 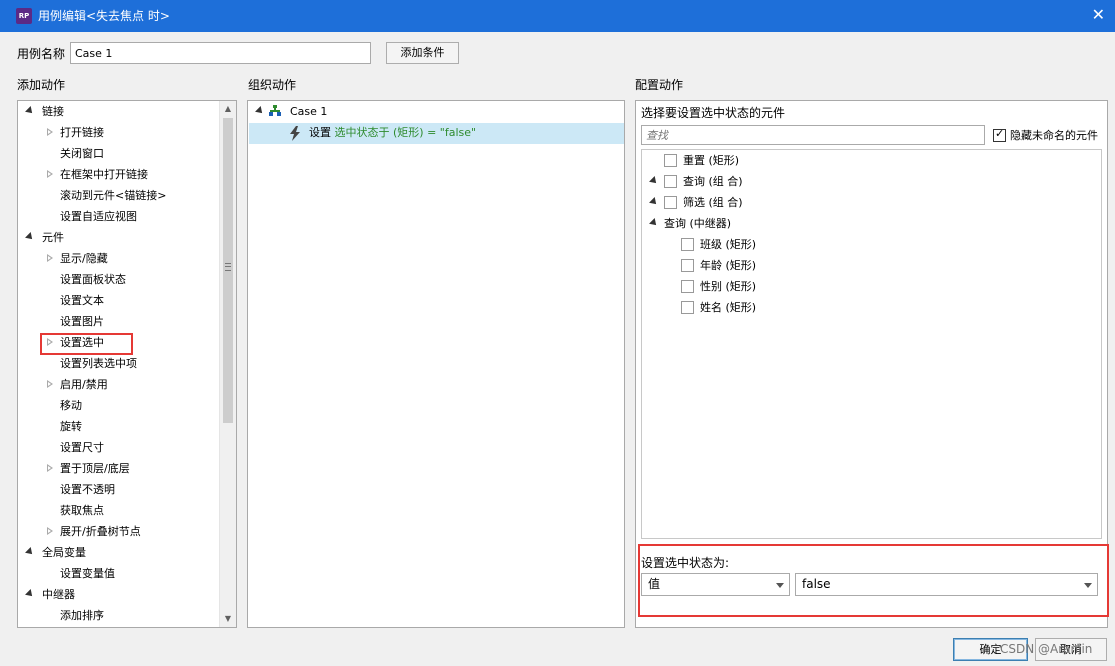 I want to click on actions-tree-item: 在框架中打开链接, so click(x=118, y=174).